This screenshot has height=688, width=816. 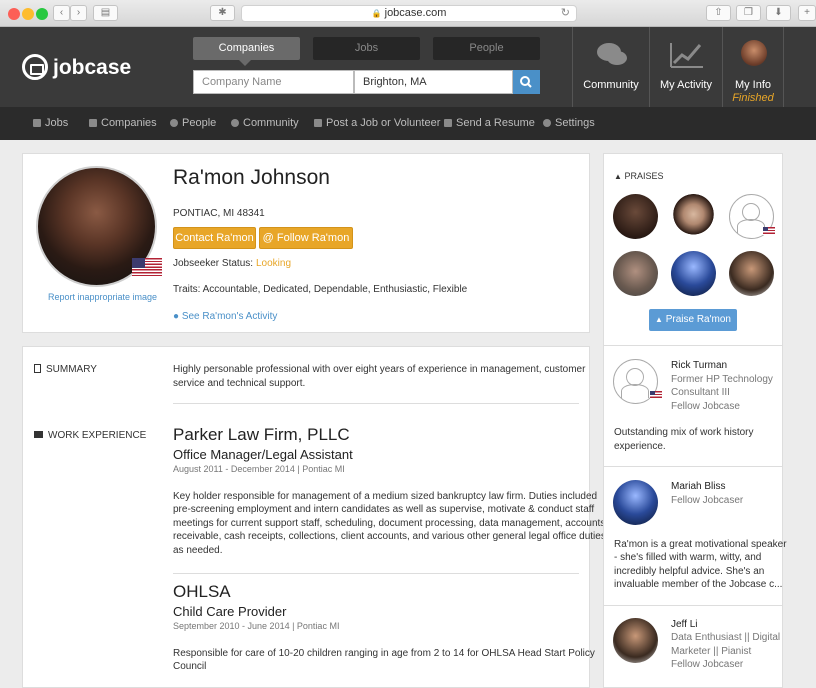 I want to click on forward-arrow-icon: ›, so click(x=78, y=13).